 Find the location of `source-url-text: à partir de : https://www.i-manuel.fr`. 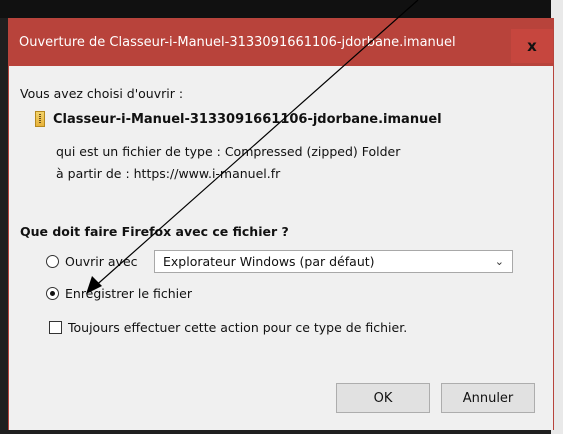

source-url-text: à partir de : https://www.i-manuel.fr is located at coordinates (168, 173).